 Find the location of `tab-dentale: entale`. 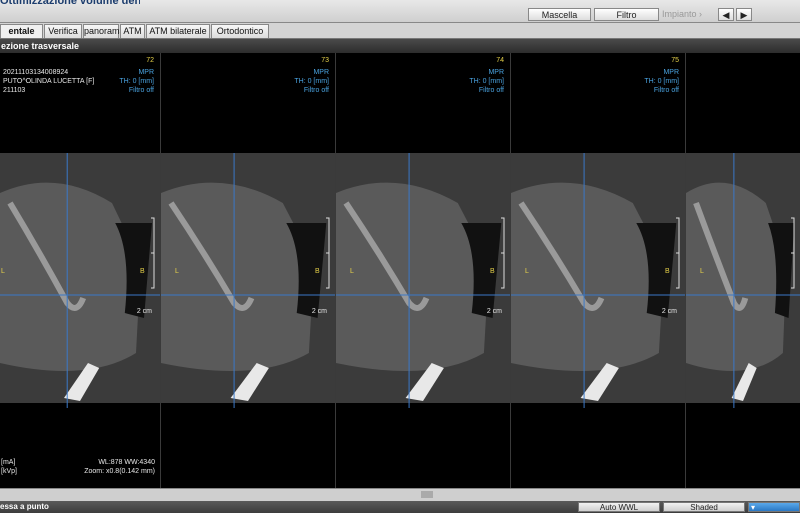

tab-dentale: entale is located at coordinates (21, 31).